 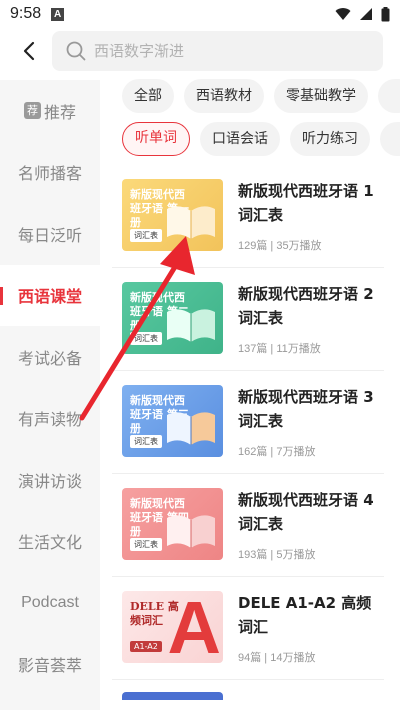 I want to click on sidebar-item-speeches: 演讲访谈, so click(x=50, y=480).